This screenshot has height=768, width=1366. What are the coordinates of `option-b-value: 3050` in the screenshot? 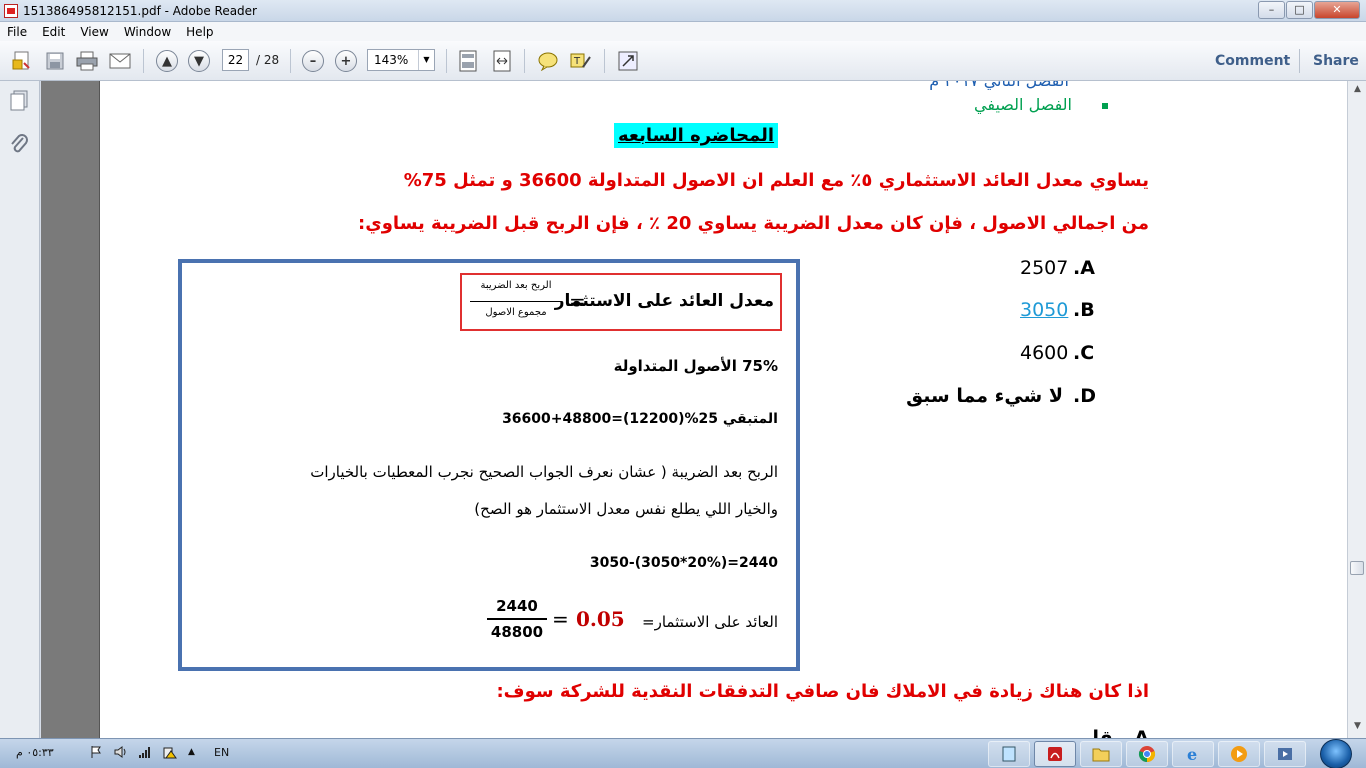 It's located at (1044, 310).